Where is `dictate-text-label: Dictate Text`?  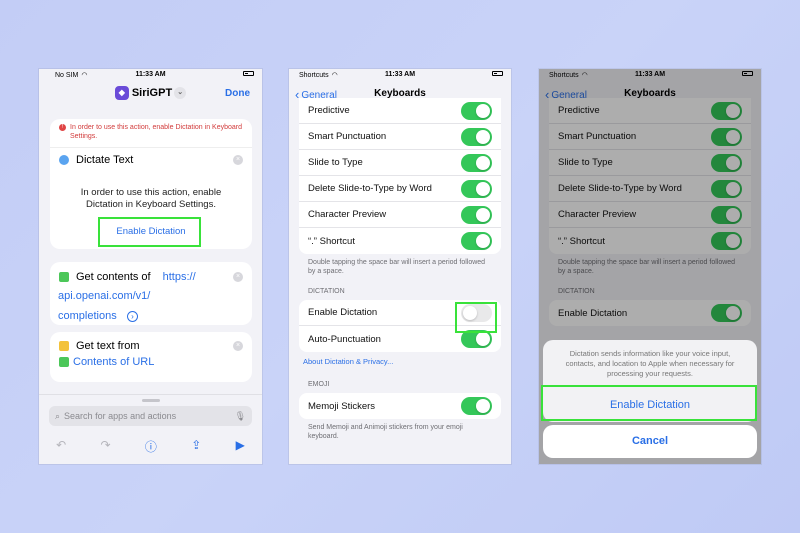 dictate-text-label: Dictate Text is located at coordinates (105, 159).